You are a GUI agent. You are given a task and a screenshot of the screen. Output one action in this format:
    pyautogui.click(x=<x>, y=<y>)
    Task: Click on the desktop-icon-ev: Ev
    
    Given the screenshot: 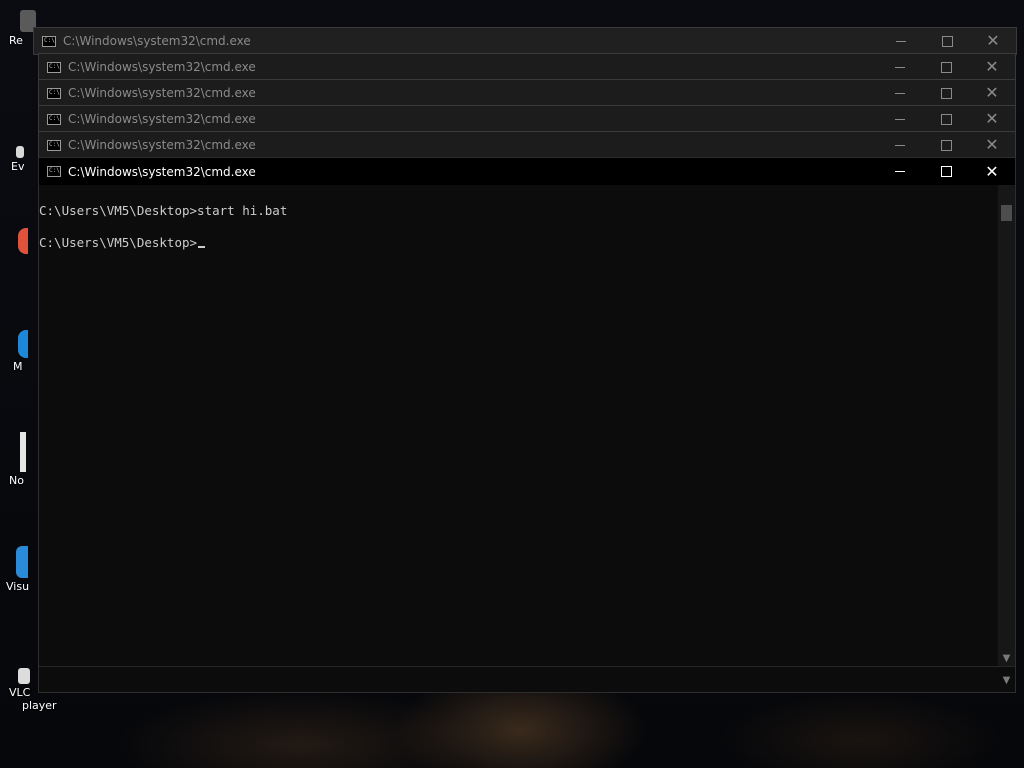 What is the action you would take?
    pyautogui.click(x=21, y=159)
    